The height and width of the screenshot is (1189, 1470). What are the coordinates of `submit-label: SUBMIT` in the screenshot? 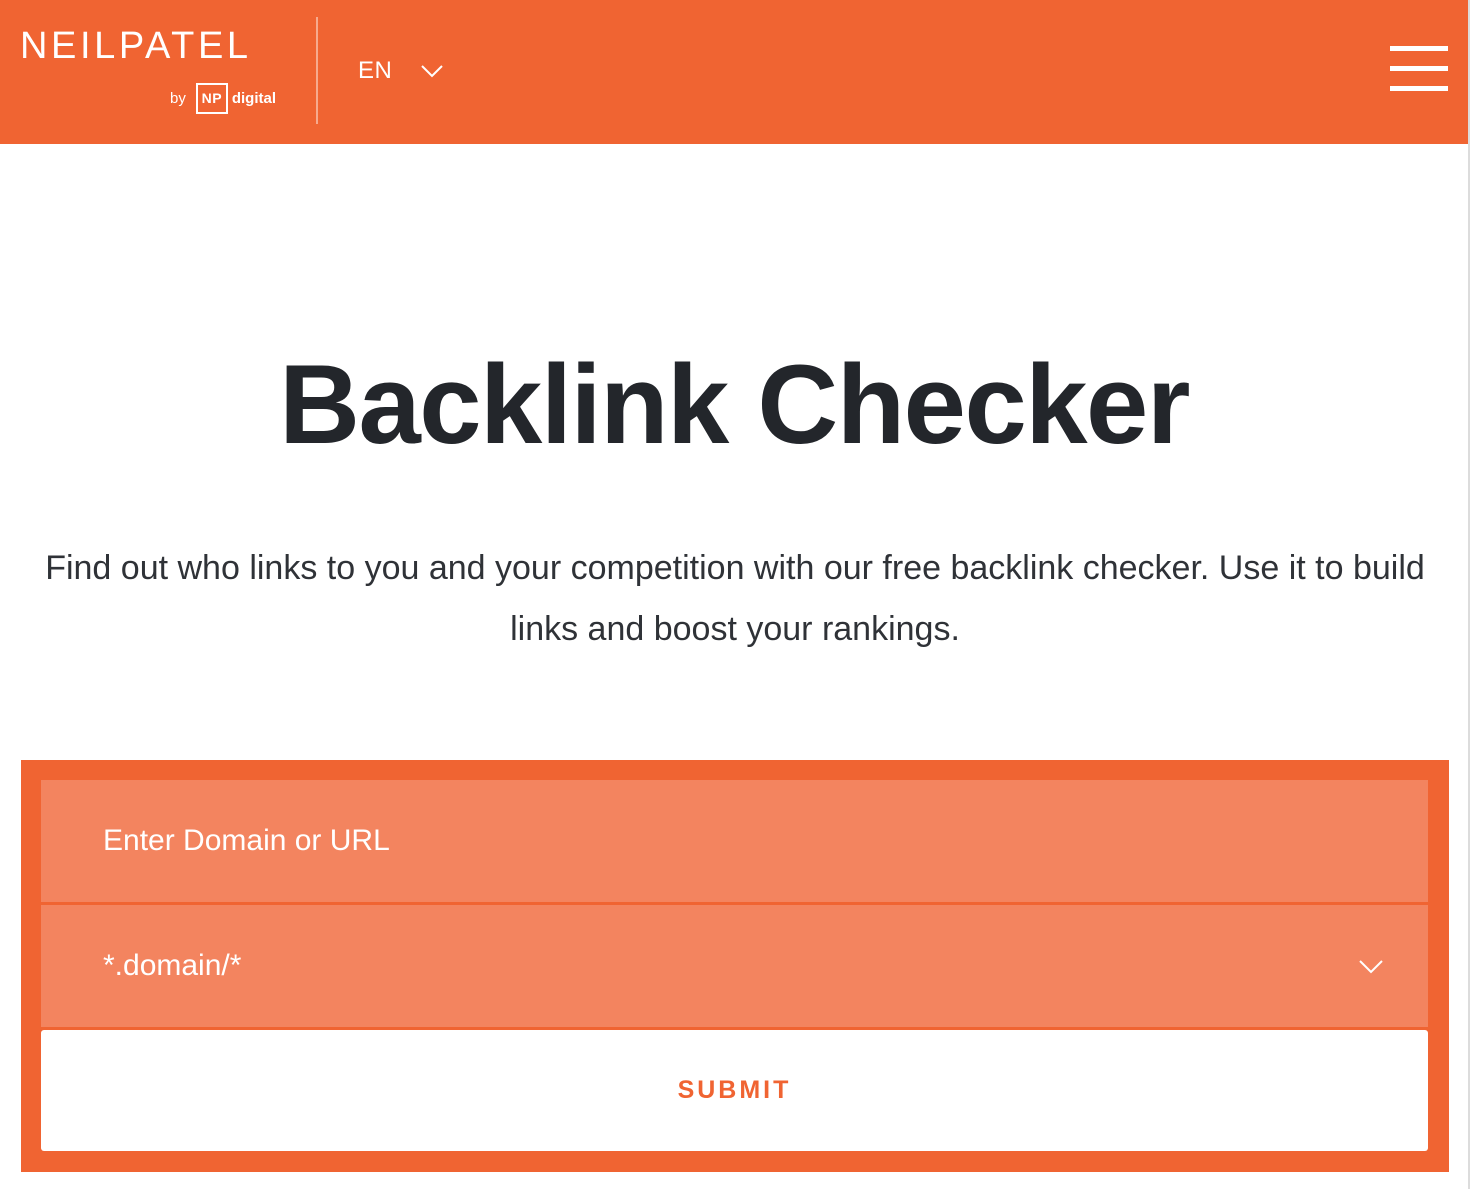 It's located at (734, 1090).